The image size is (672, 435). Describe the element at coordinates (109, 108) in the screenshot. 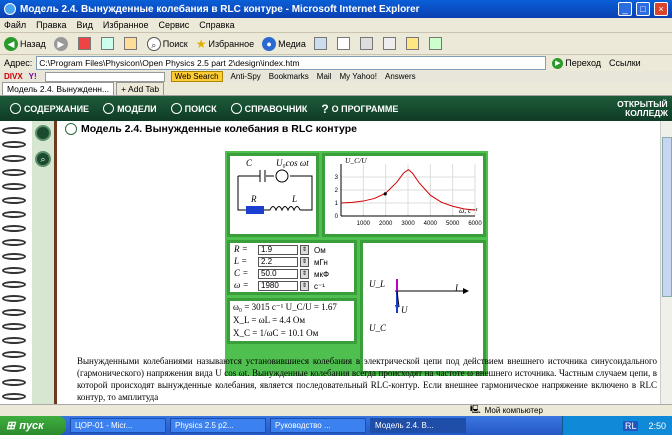

I see `models-icon` at that location.